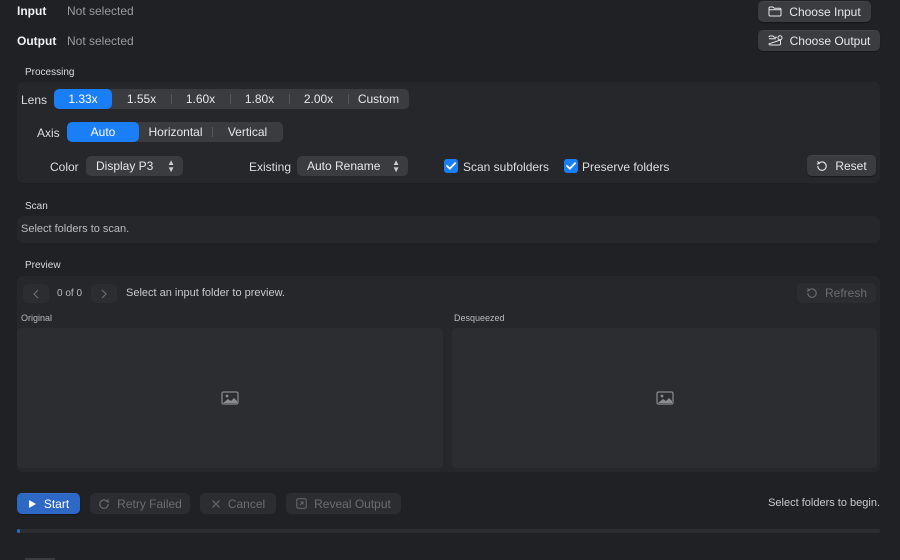 The width and height of the screenshot is (900, 560). What do you see at coordinates (100, 11) in the screenshot?
I see `input-path-value: Not selected` at bounding box center [100, 11].